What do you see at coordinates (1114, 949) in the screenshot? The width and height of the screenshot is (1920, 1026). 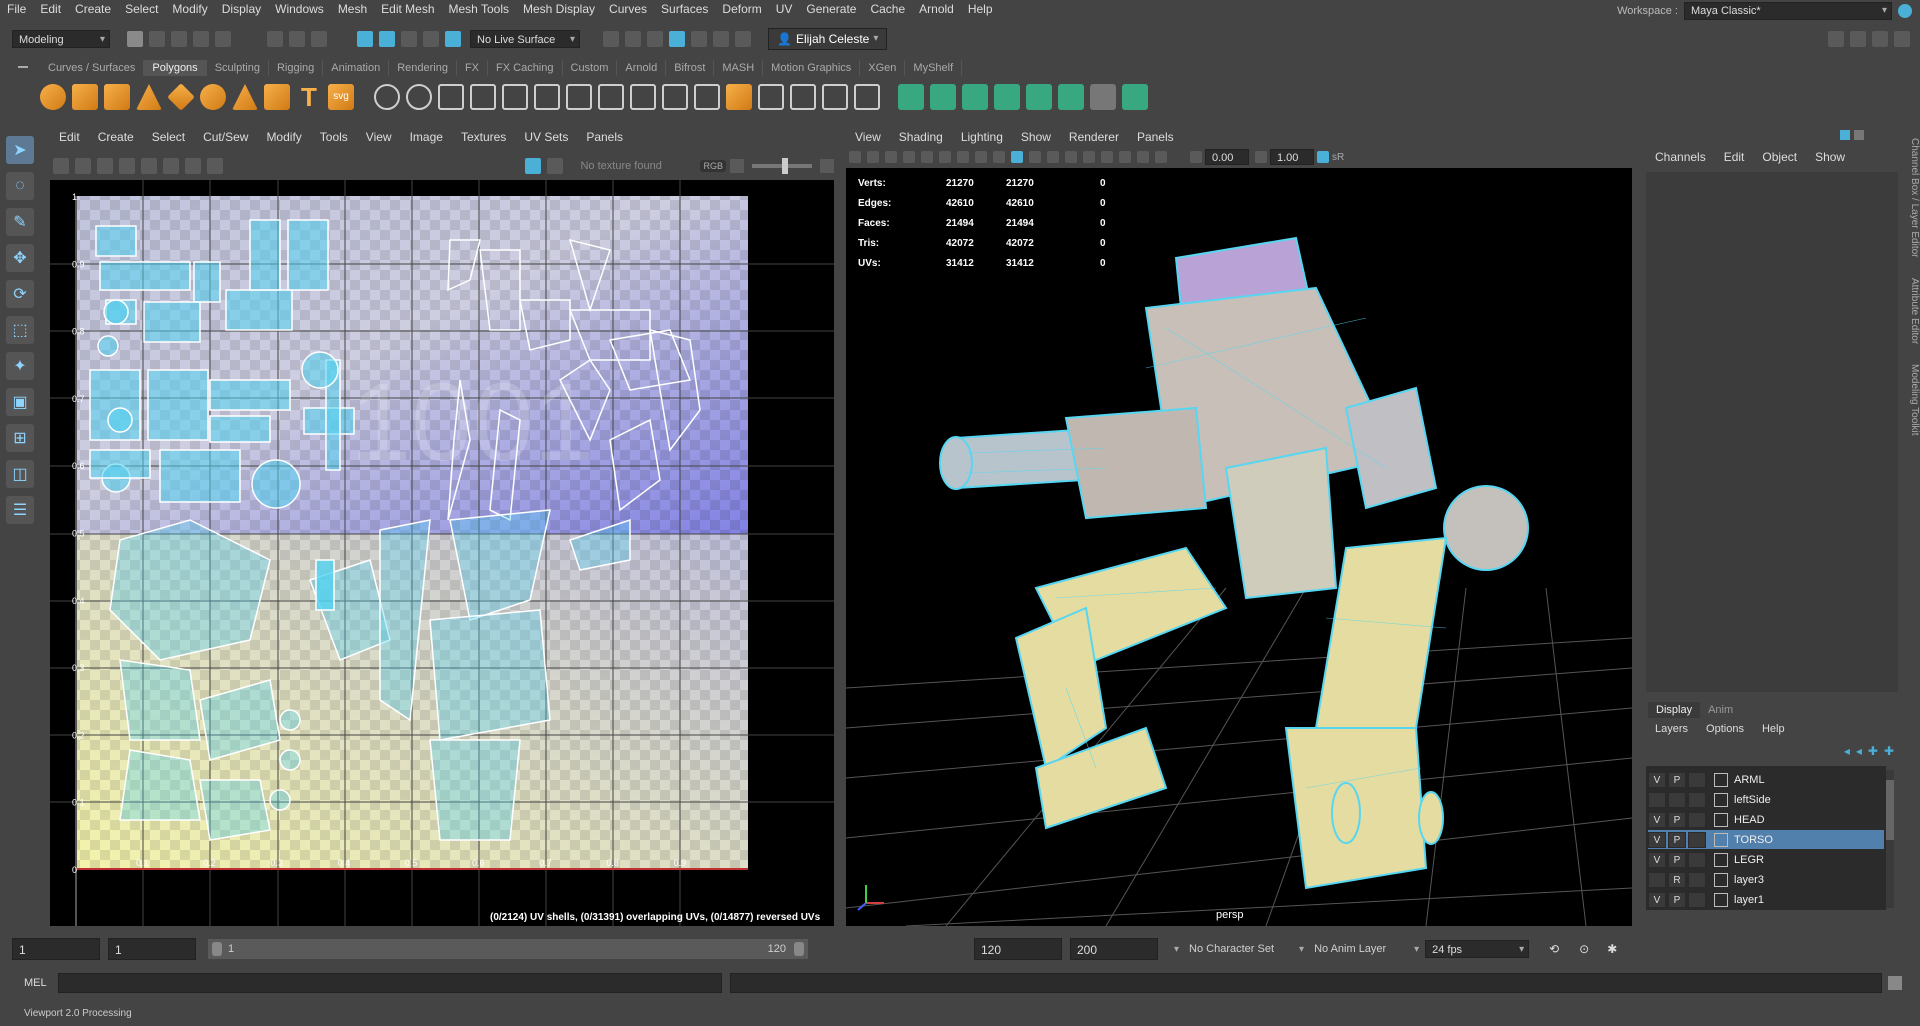 I see `end-time-field: 200` at bounding box center [1114, 949].